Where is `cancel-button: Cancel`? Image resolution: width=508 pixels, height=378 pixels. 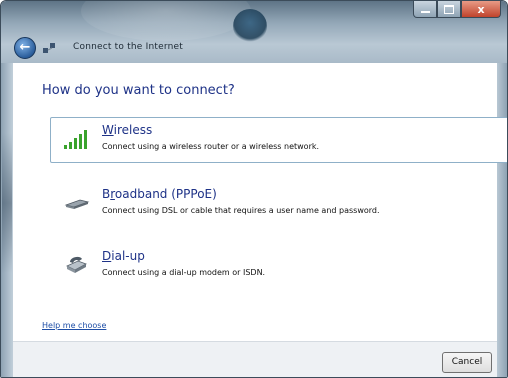
cancel-button: Cancel is located at coordinates (467, 362).